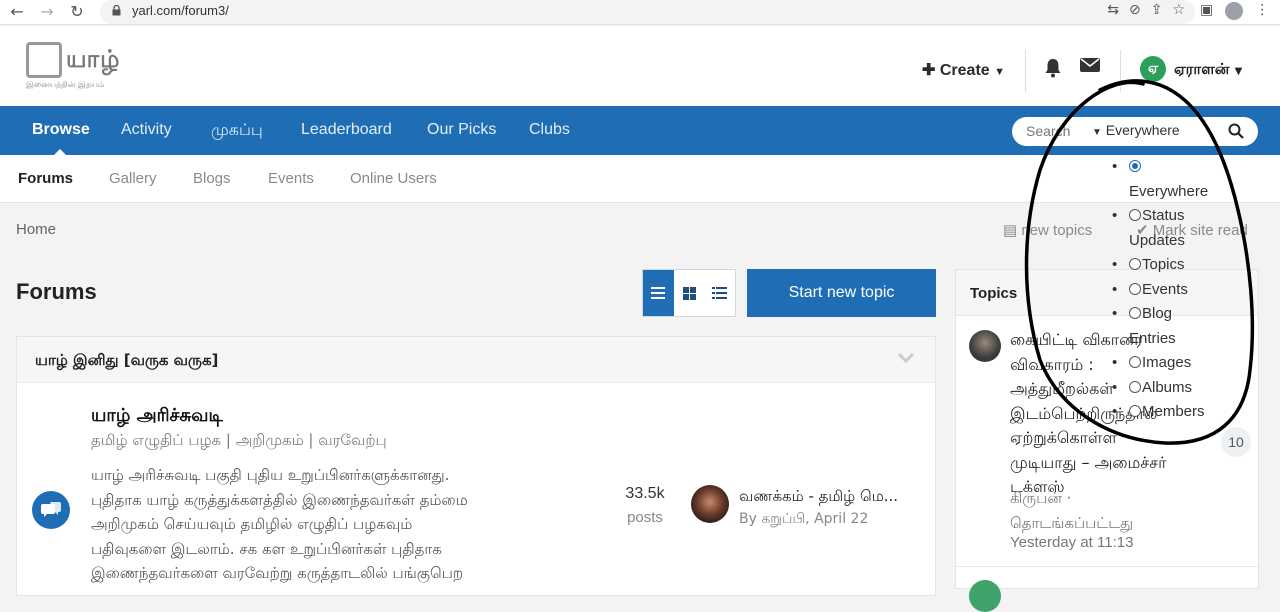  I want to click on nav-leaderboard: Leaderboard, so click(346, 130).